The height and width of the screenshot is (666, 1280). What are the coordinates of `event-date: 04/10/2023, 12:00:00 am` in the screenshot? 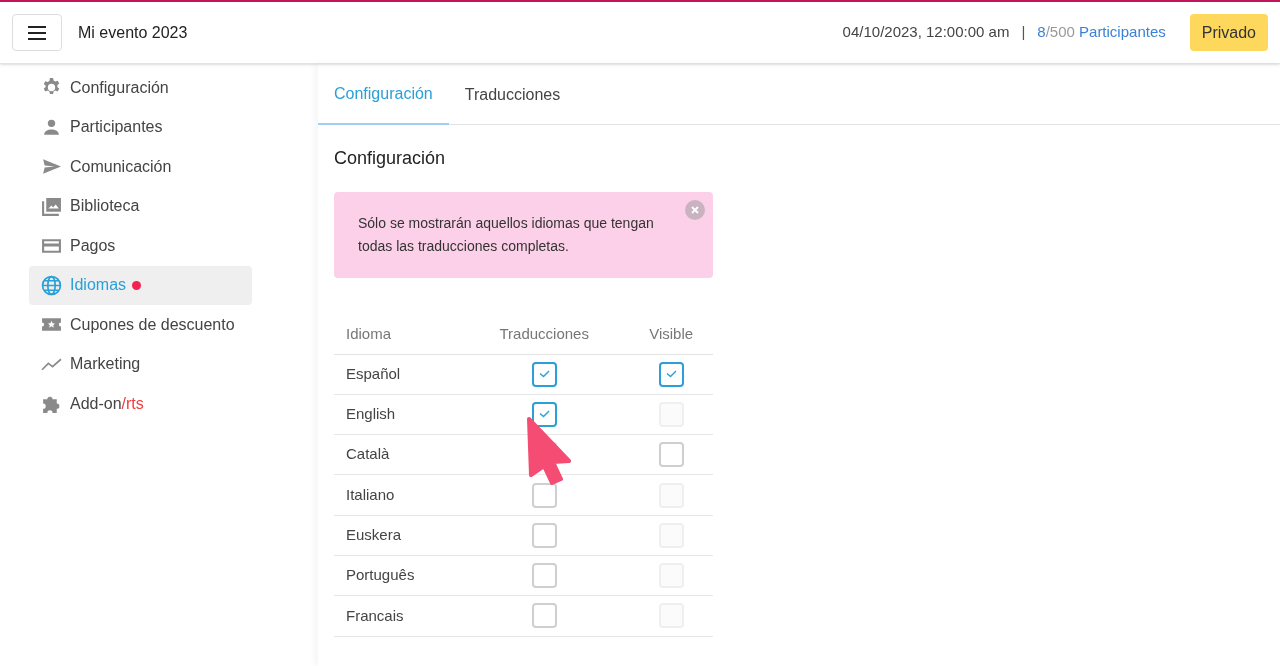 It's located at (926, 32).